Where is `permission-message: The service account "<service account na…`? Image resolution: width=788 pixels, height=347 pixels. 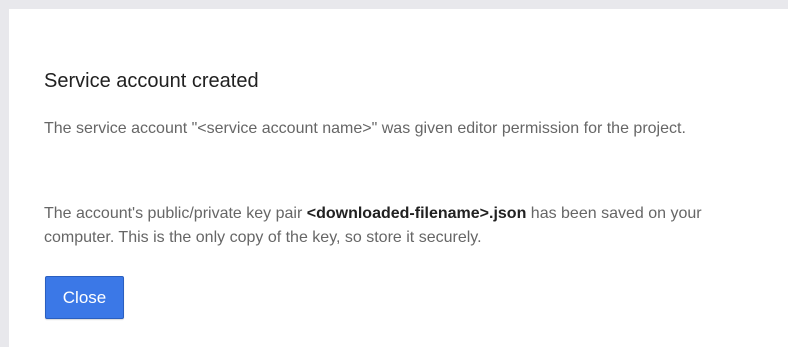 permission-message: The service account "<service account na… is located at coordinates (365, 128).